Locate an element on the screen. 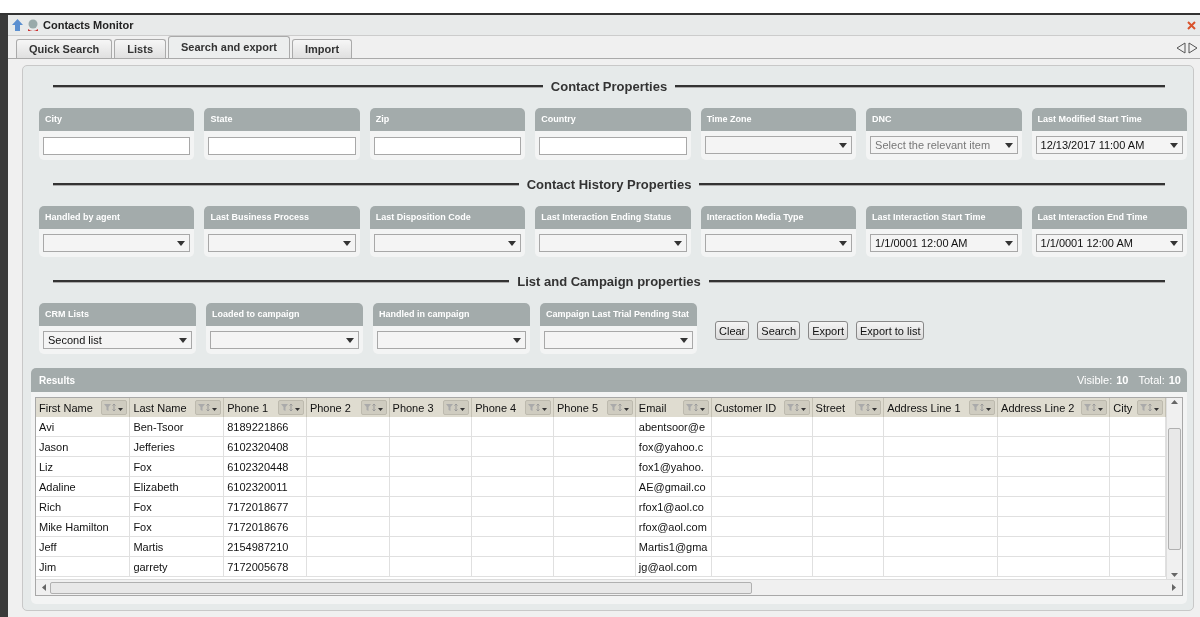 The width and height of the screenshot is (1200, 617). tab: Search and export is located at coordinates (229, 47).